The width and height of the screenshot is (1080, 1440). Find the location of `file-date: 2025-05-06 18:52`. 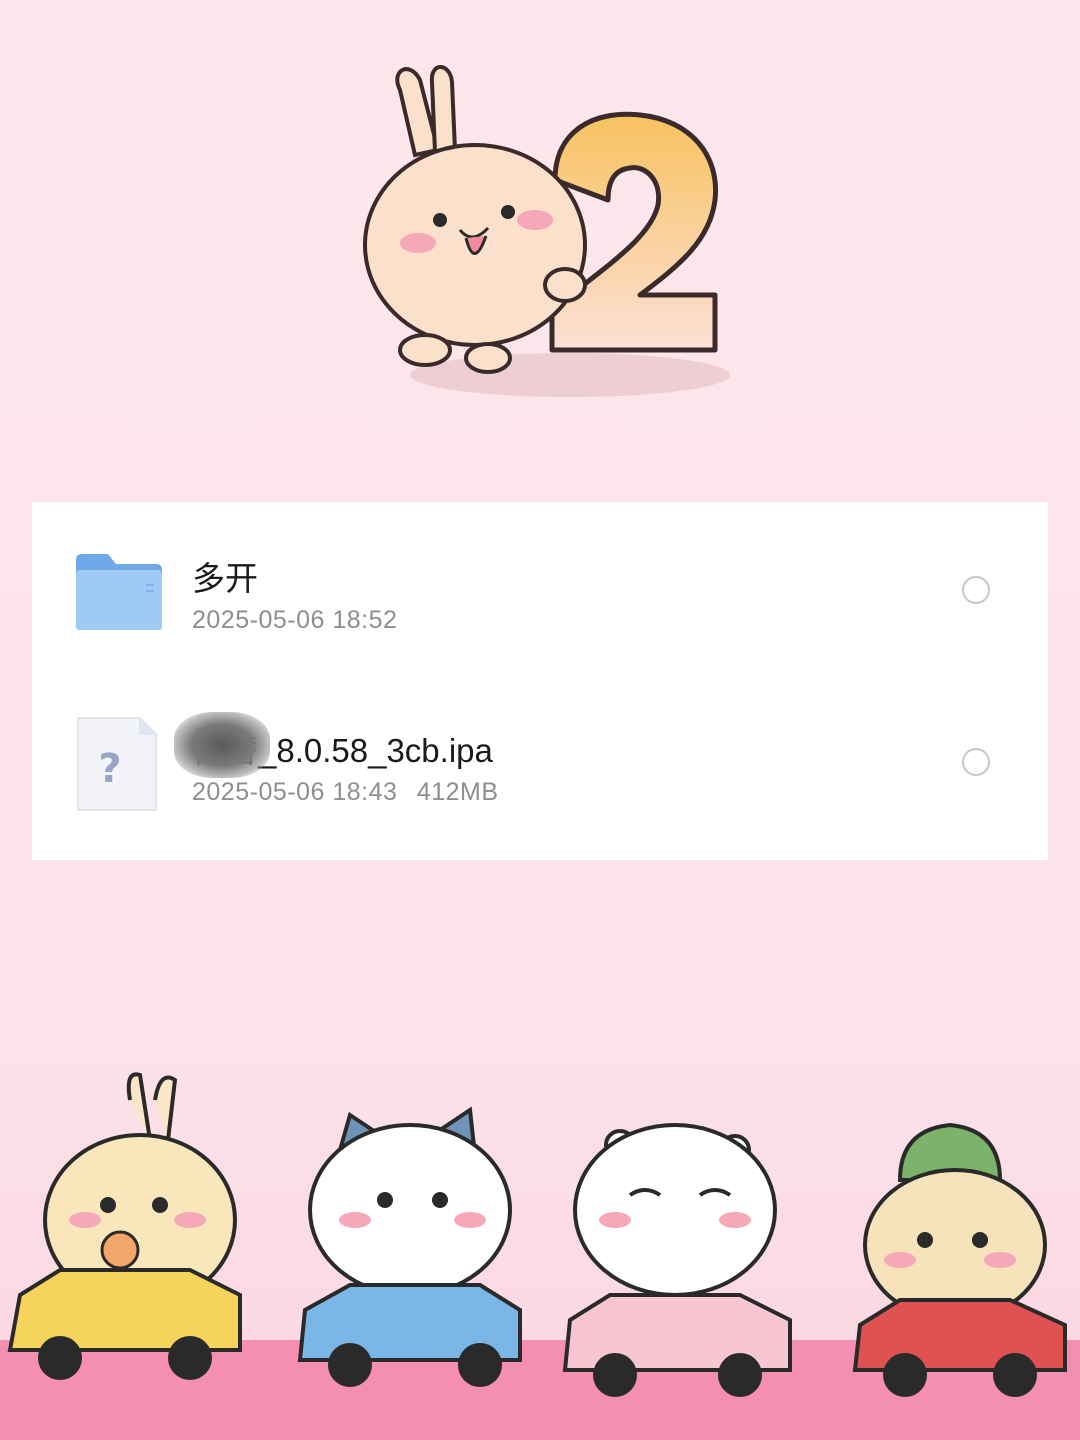

file-date: 2025-05-06 18:52 is located at coordinates (294, 620).